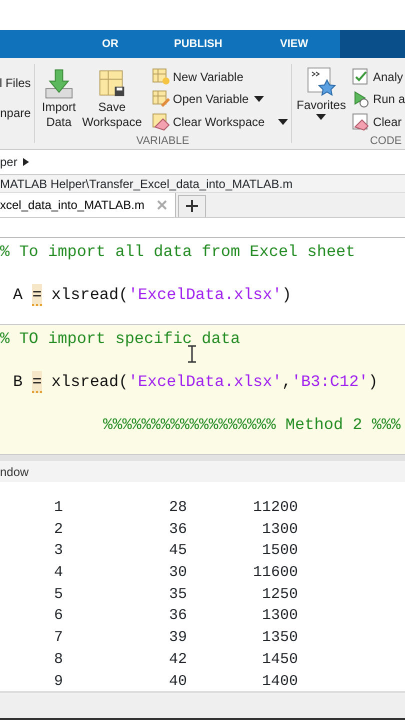 The height and width of the screenshot is (720, 405). I want to click on favorites-icon, so click(321, 82).